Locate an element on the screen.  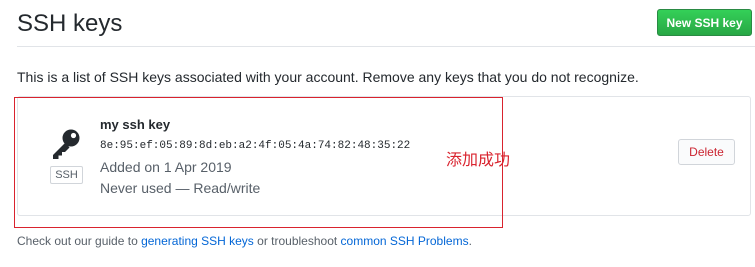
footer-prefix: Check out our guide to is located at coordinates (79, 241).